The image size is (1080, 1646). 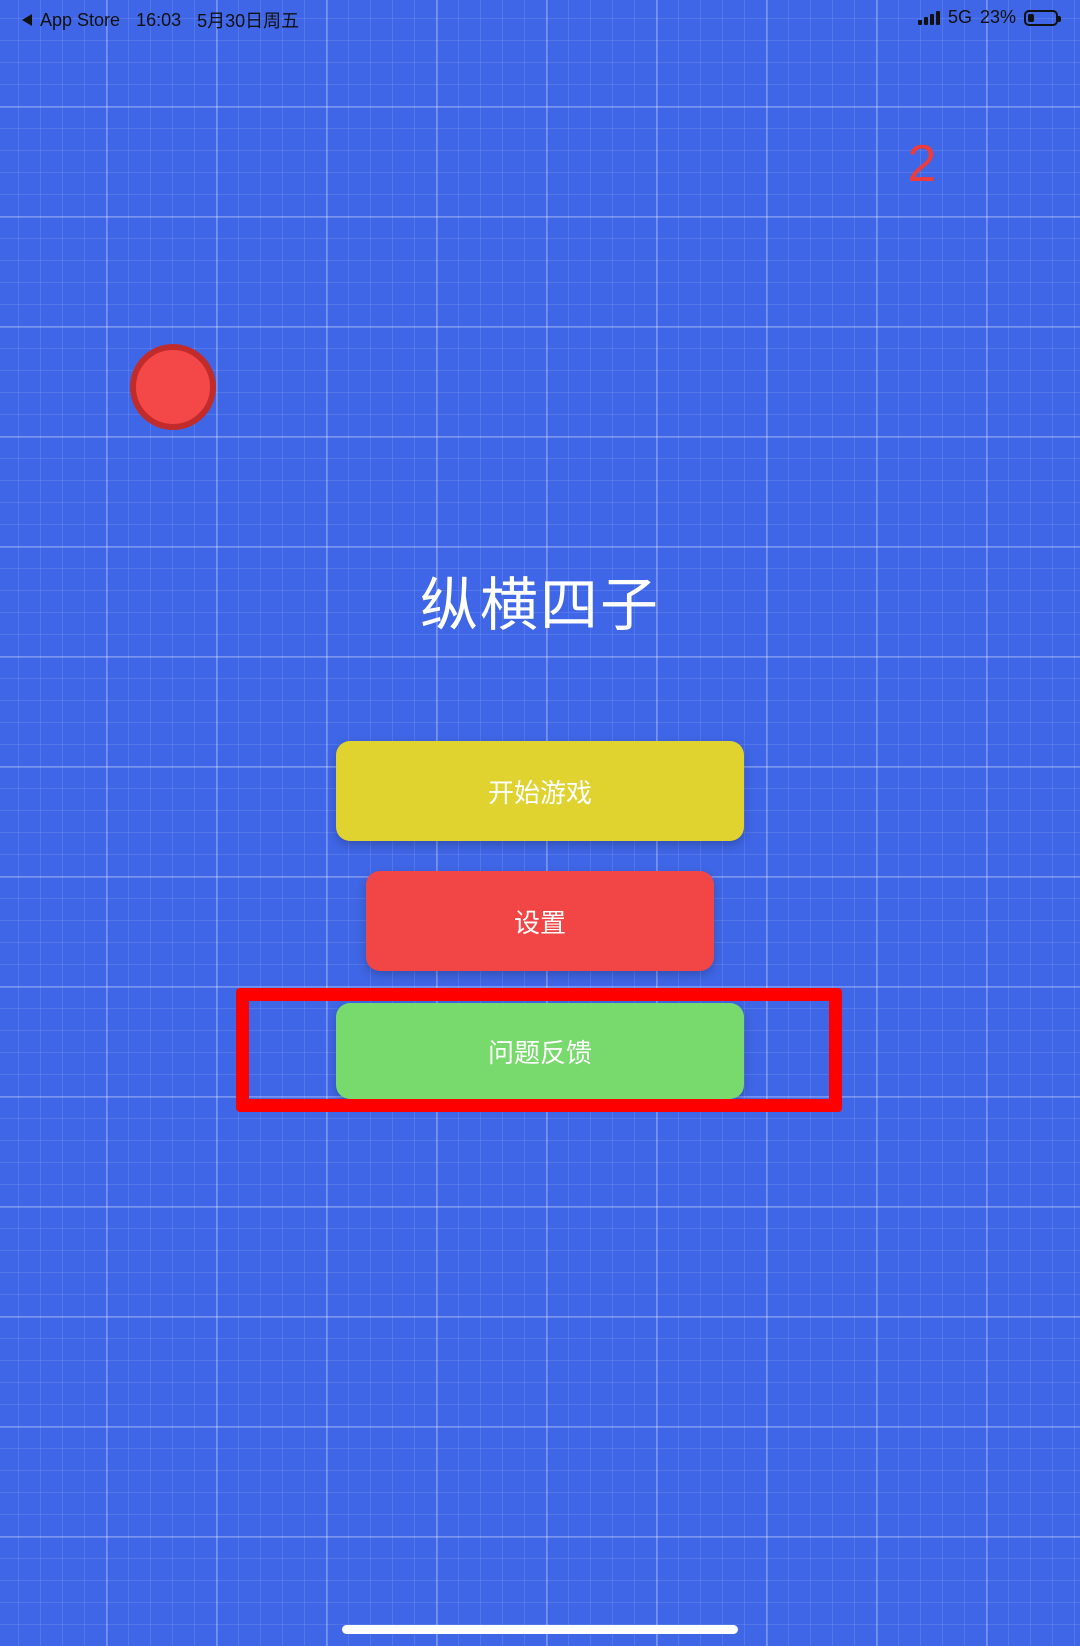 What do you see at coordinates (539, 605) in the screenshot?
I see `game-title: 纵横四子` at bounding box center [539, 605].